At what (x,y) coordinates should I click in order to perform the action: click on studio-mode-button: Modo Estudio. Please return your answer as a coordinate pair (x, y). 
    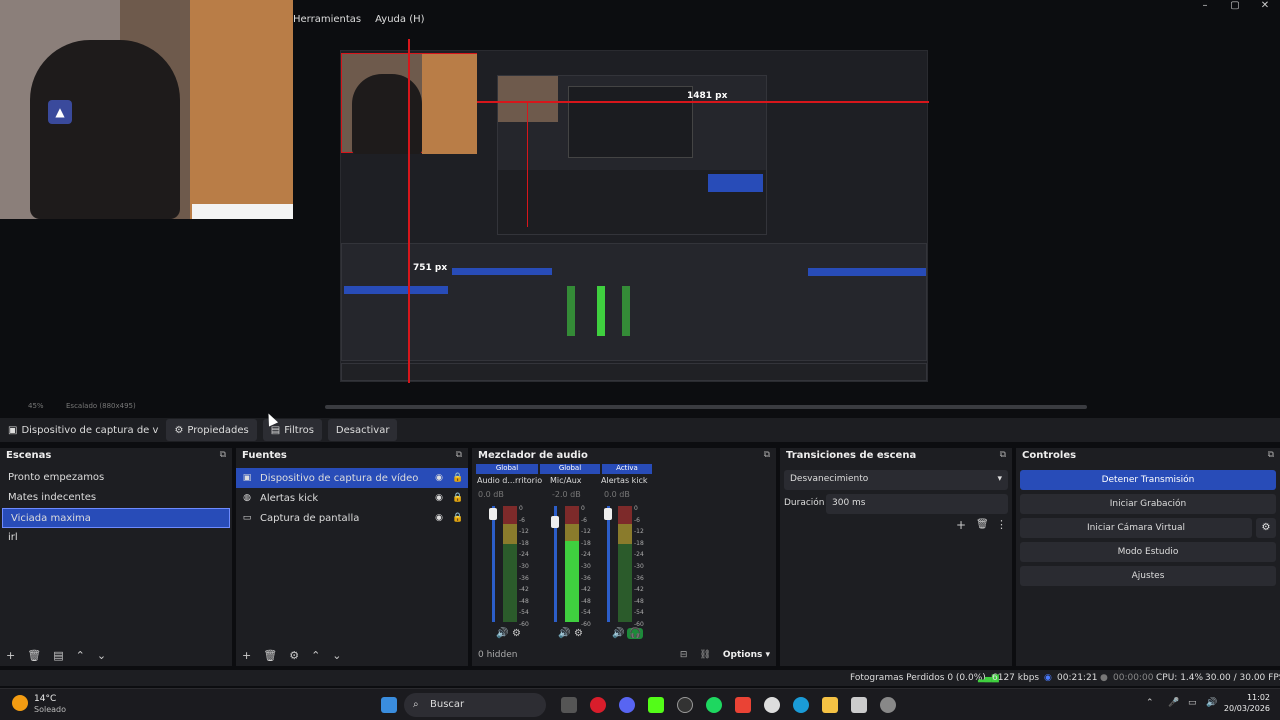
    Looking at the image, I should click on (1148, 552).